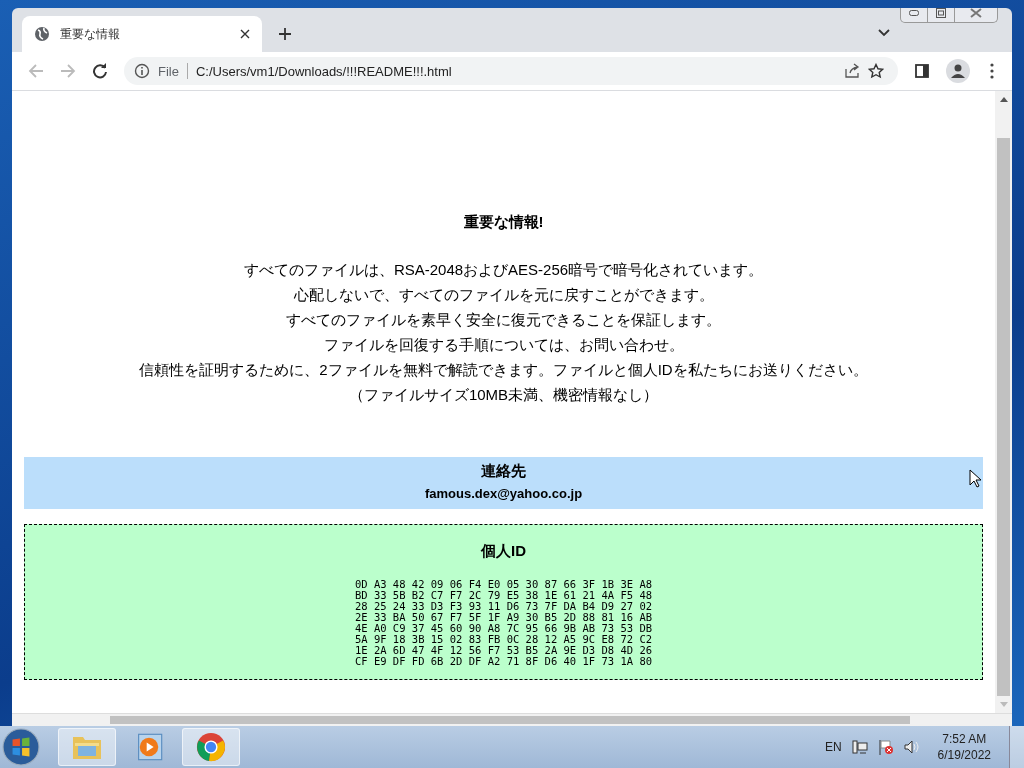  I want to click on scheme-label: File, so click(168, 71).